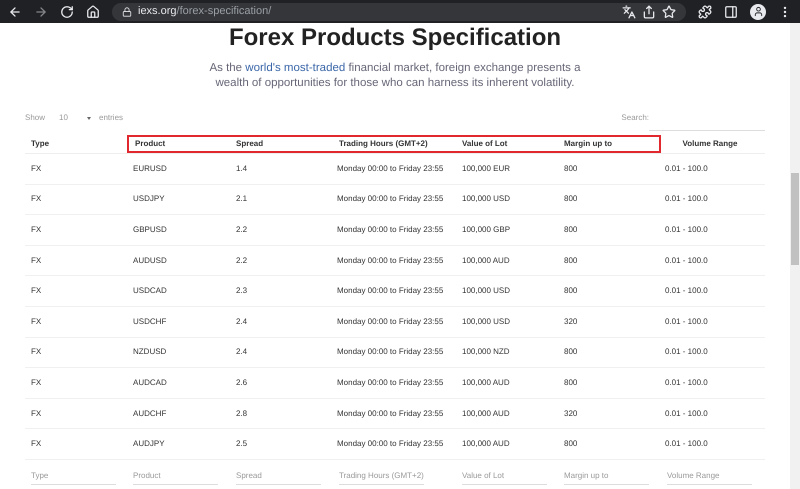  Describe the element at coordinates (504, 475) in the screenshot. I see `column-filter-field: Value of Lot` at that location.